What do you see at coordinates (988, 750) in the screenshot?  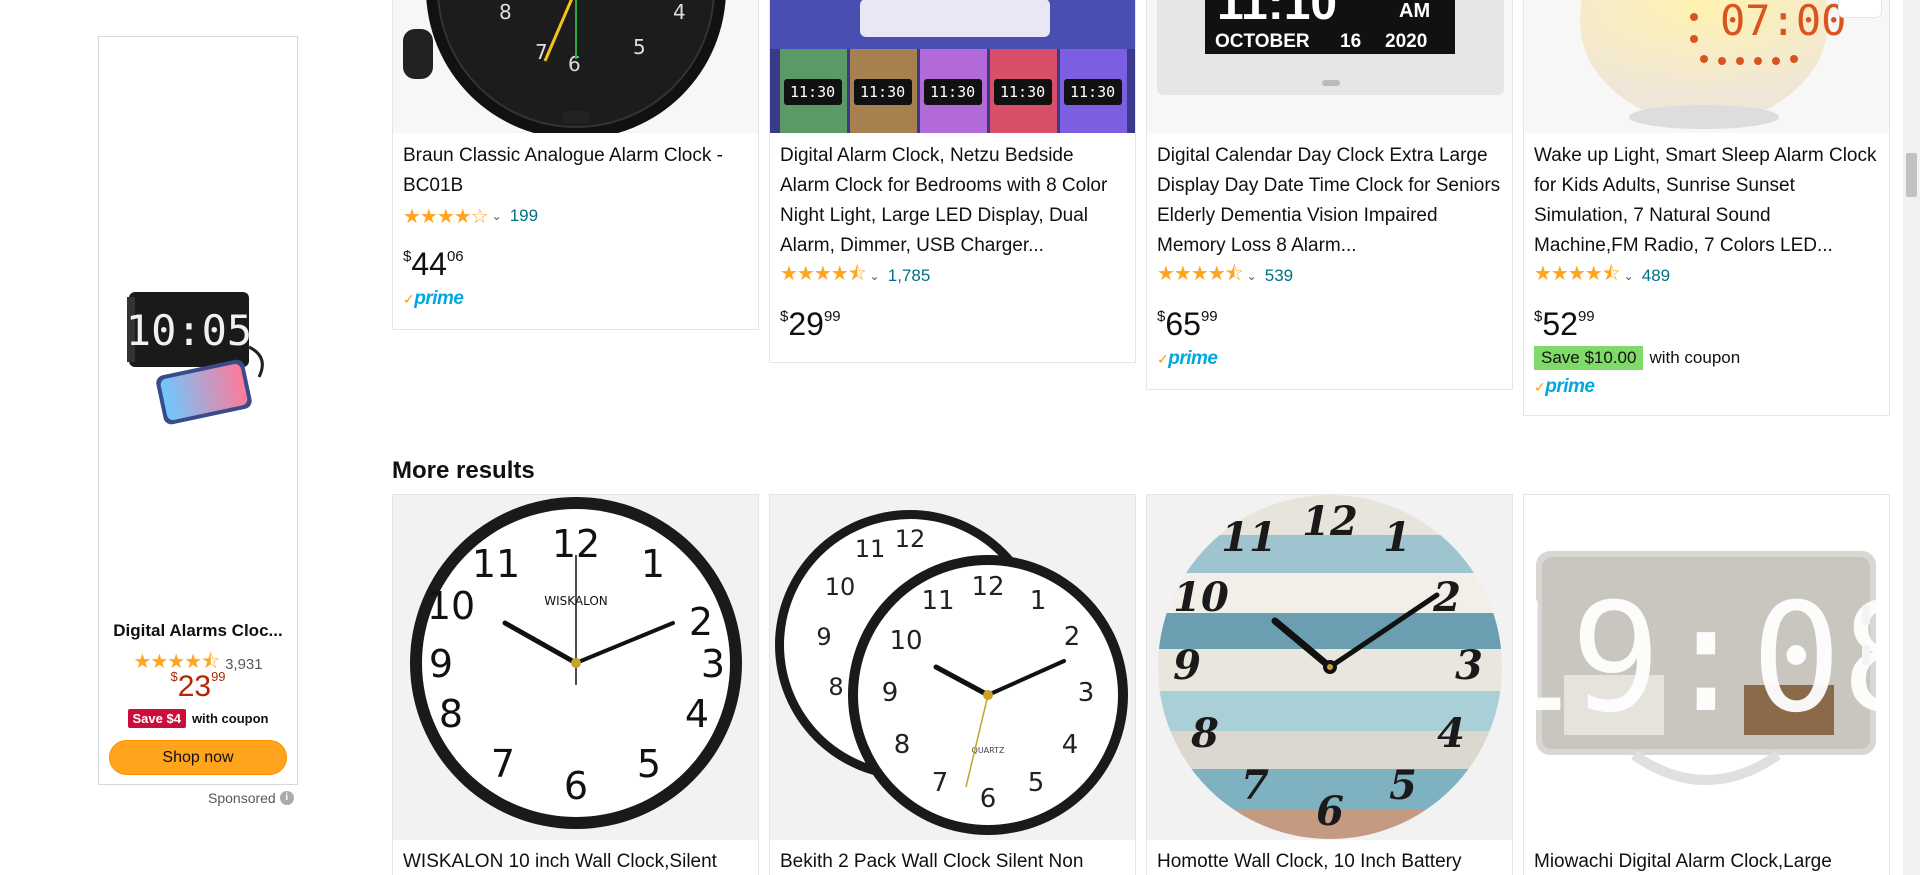 I see `clock-brand-text: QUARTZ` at bounding box center [988, 750].